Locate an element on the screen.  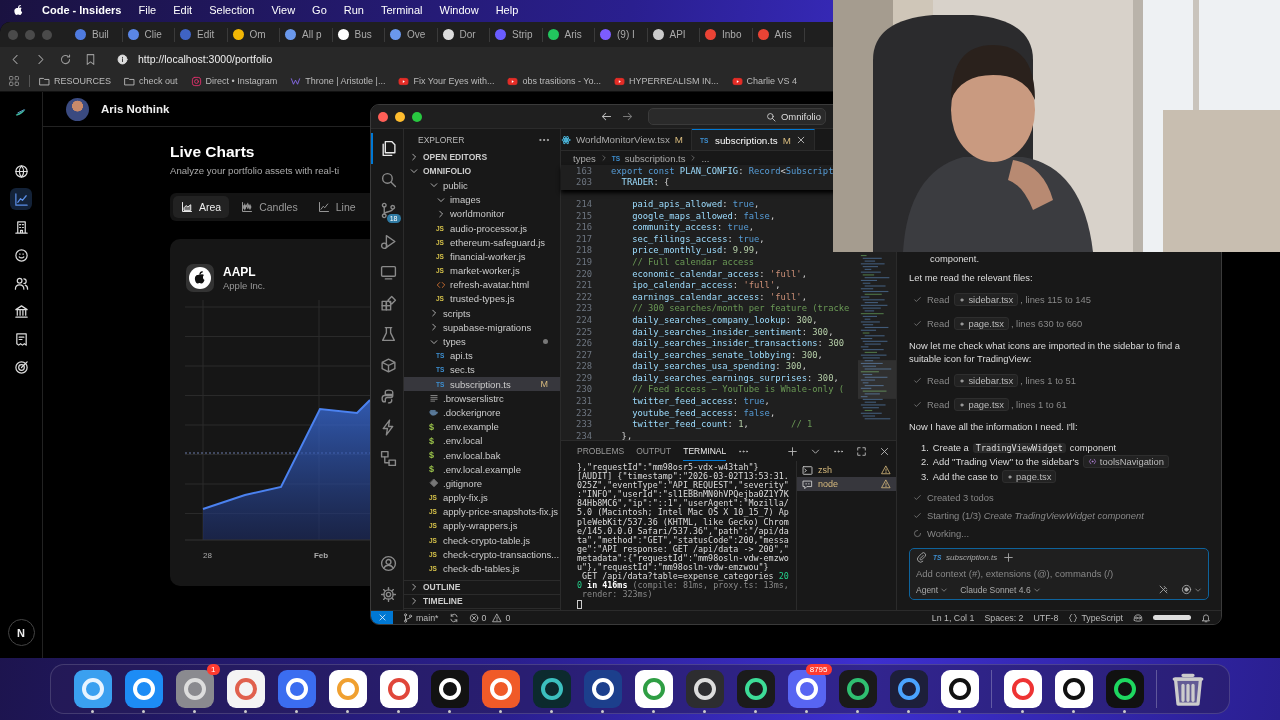
file-chip: sidebar.tsx is located at coordinates (986, 380).